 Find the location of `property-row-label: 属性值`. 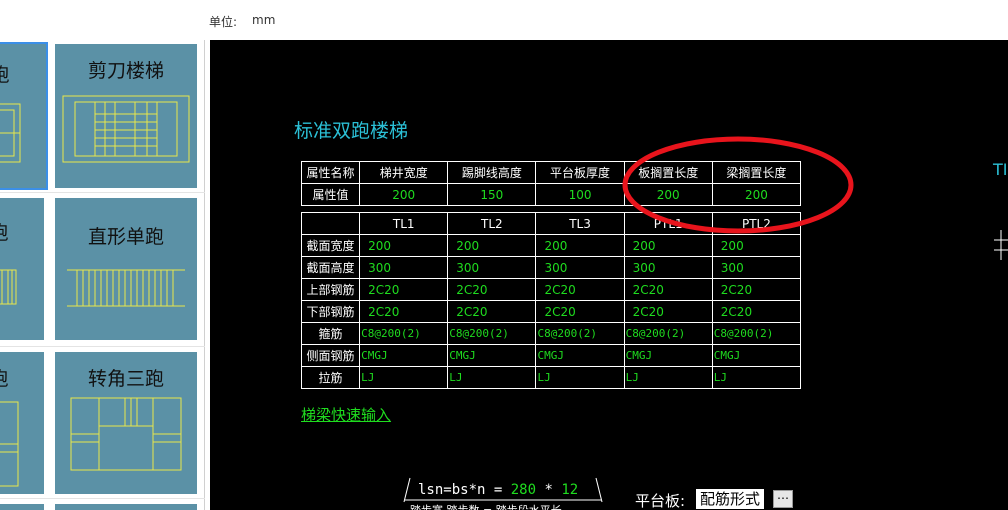

property-row-label: 属性值 is located at coordinates (330, 194).